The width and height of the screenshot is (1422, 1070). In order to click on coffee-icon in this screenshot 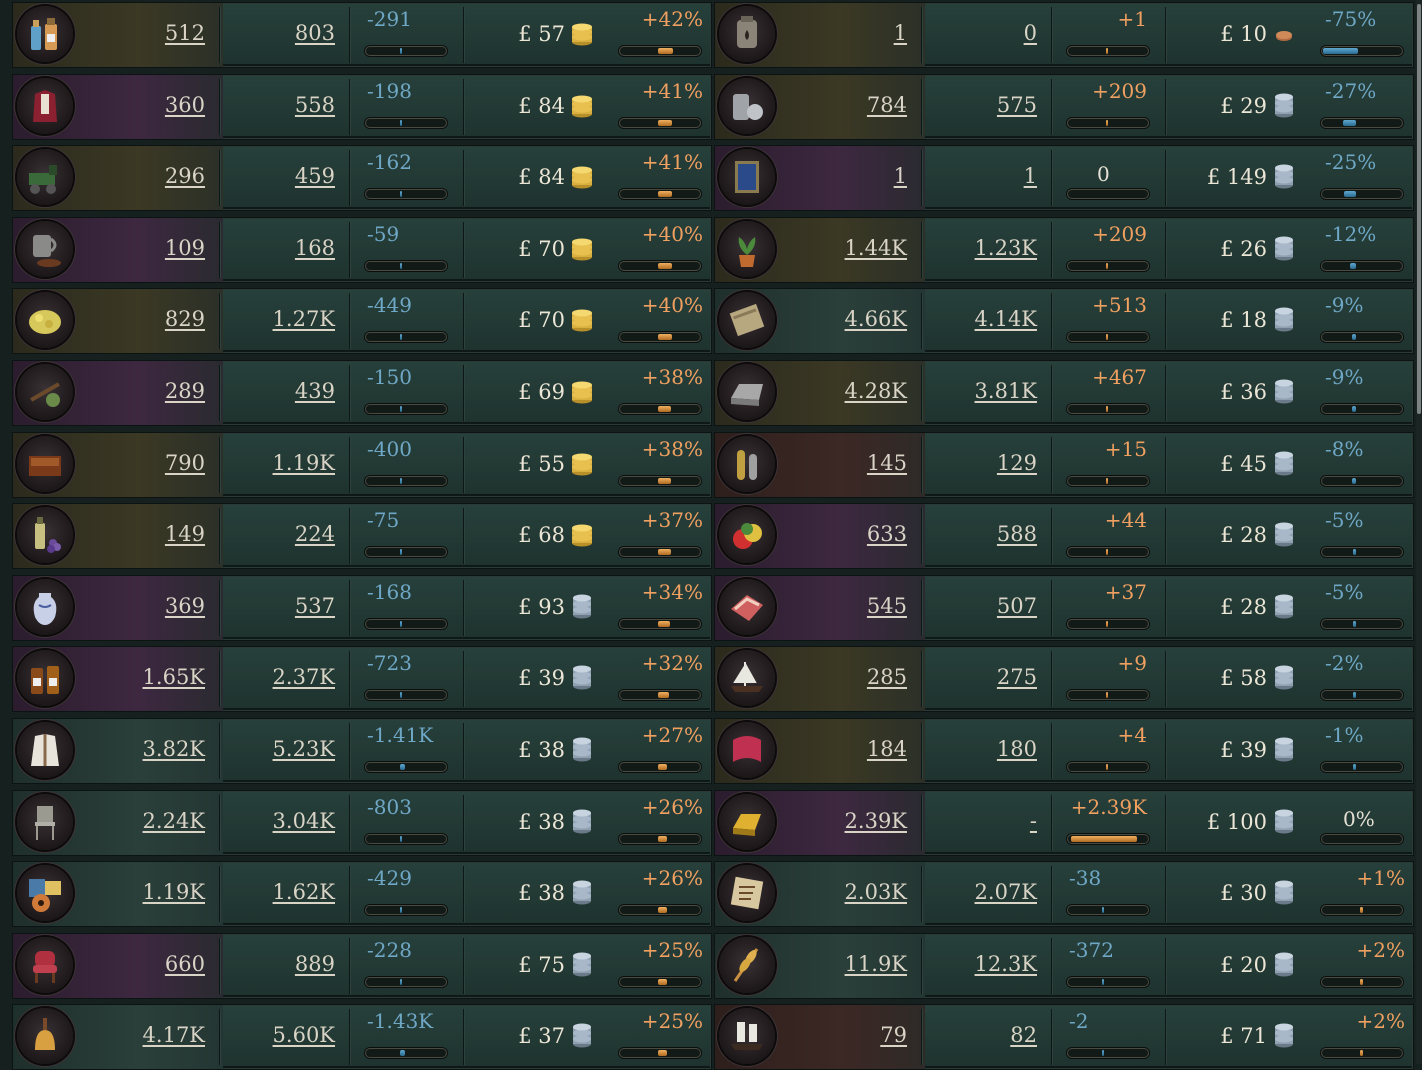, I will do `click(45, 248)`.